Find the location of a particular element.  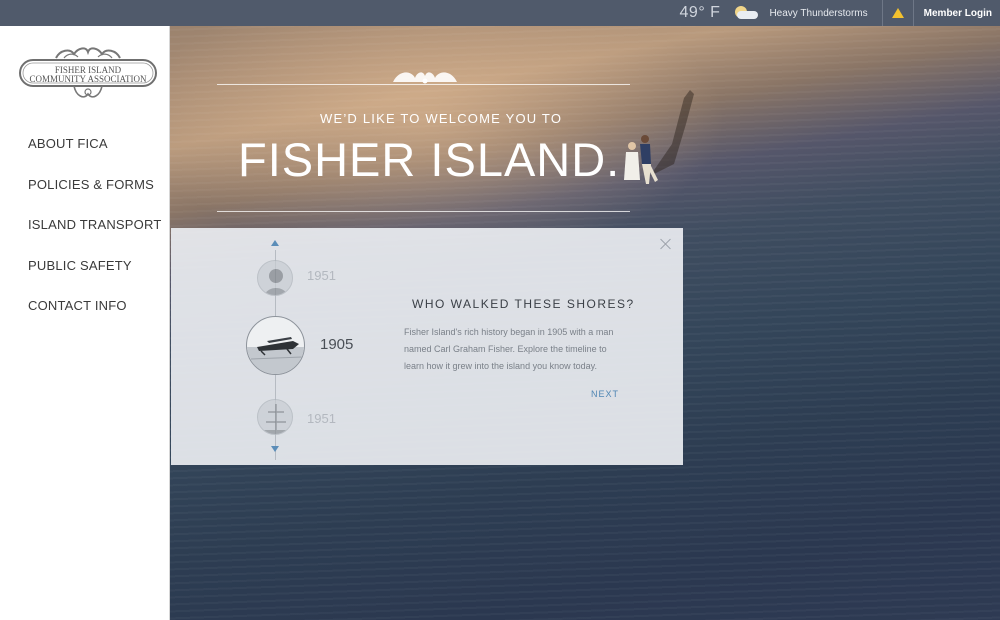

timeline-up-arrow-icon is located at coordinates (275, 243).